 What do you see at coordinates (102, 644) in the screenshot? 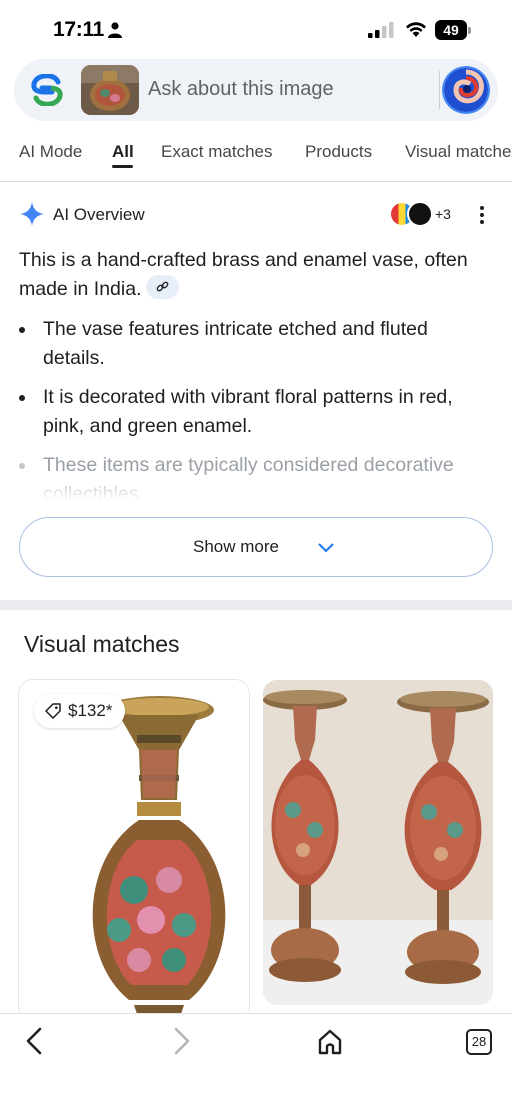
I see `visual-matches-title: Visual matches` at bounding box center [102, 644].